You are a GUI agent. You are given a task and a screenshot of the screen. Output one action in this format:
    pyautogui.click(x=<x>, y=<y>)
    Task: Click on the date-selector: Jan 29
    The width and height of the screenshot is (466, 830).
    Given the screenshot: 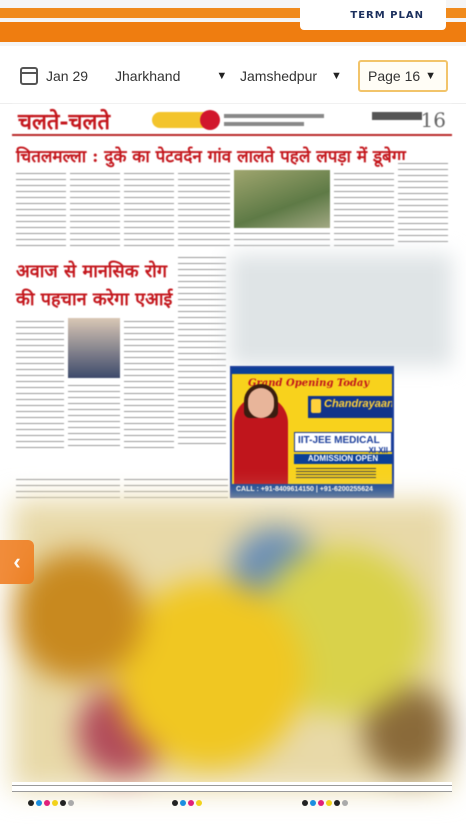 What is the action you would take?
    pyautogui.click(x=54, y=76)
    